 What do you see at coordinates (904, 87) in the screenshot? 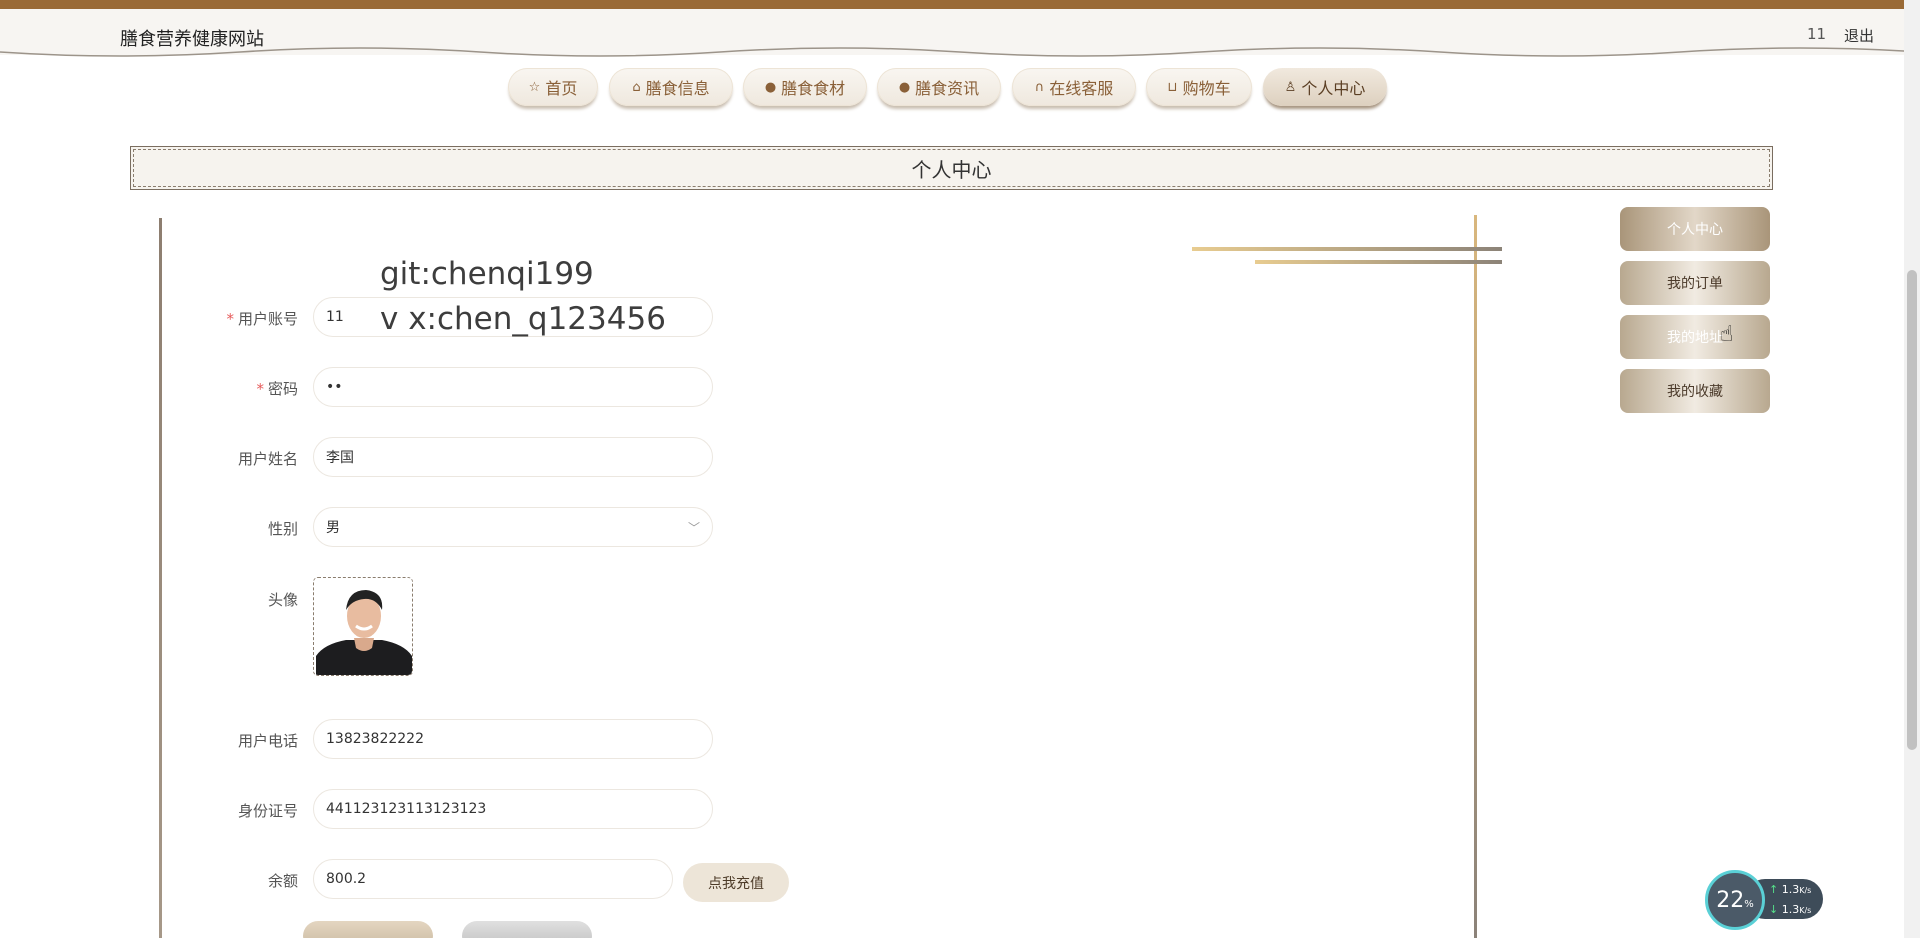
I see `question-icon: ●` at bounding box center [904, 87].